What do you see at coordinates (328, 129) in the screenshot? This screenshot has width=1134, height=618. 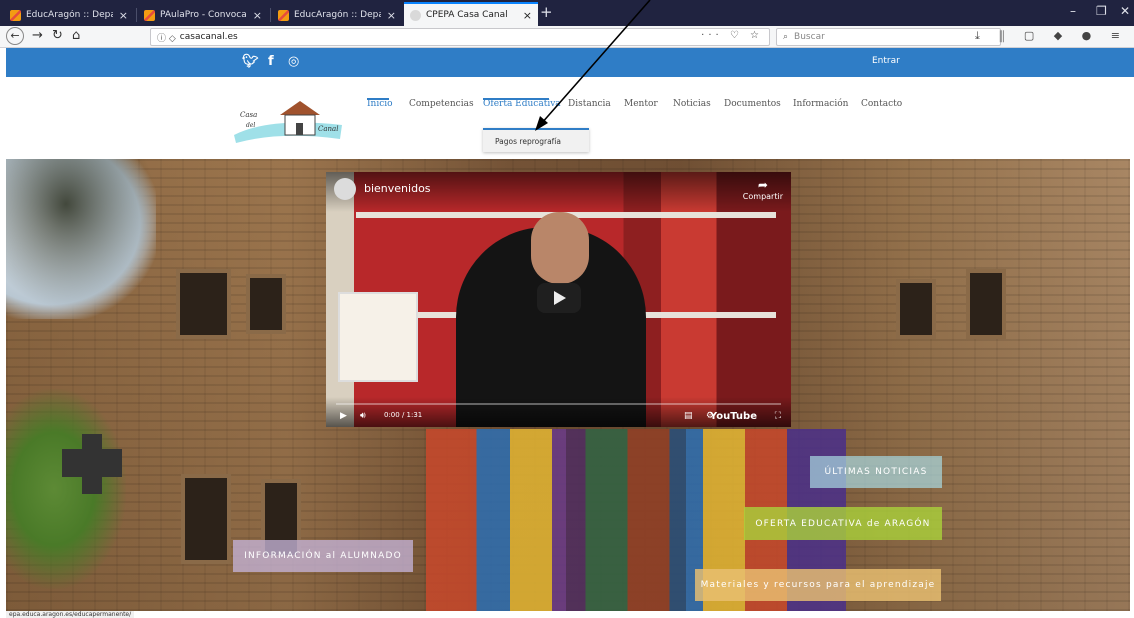 I see `logo-text-canal: Canal` at bounding box center [328, 129].